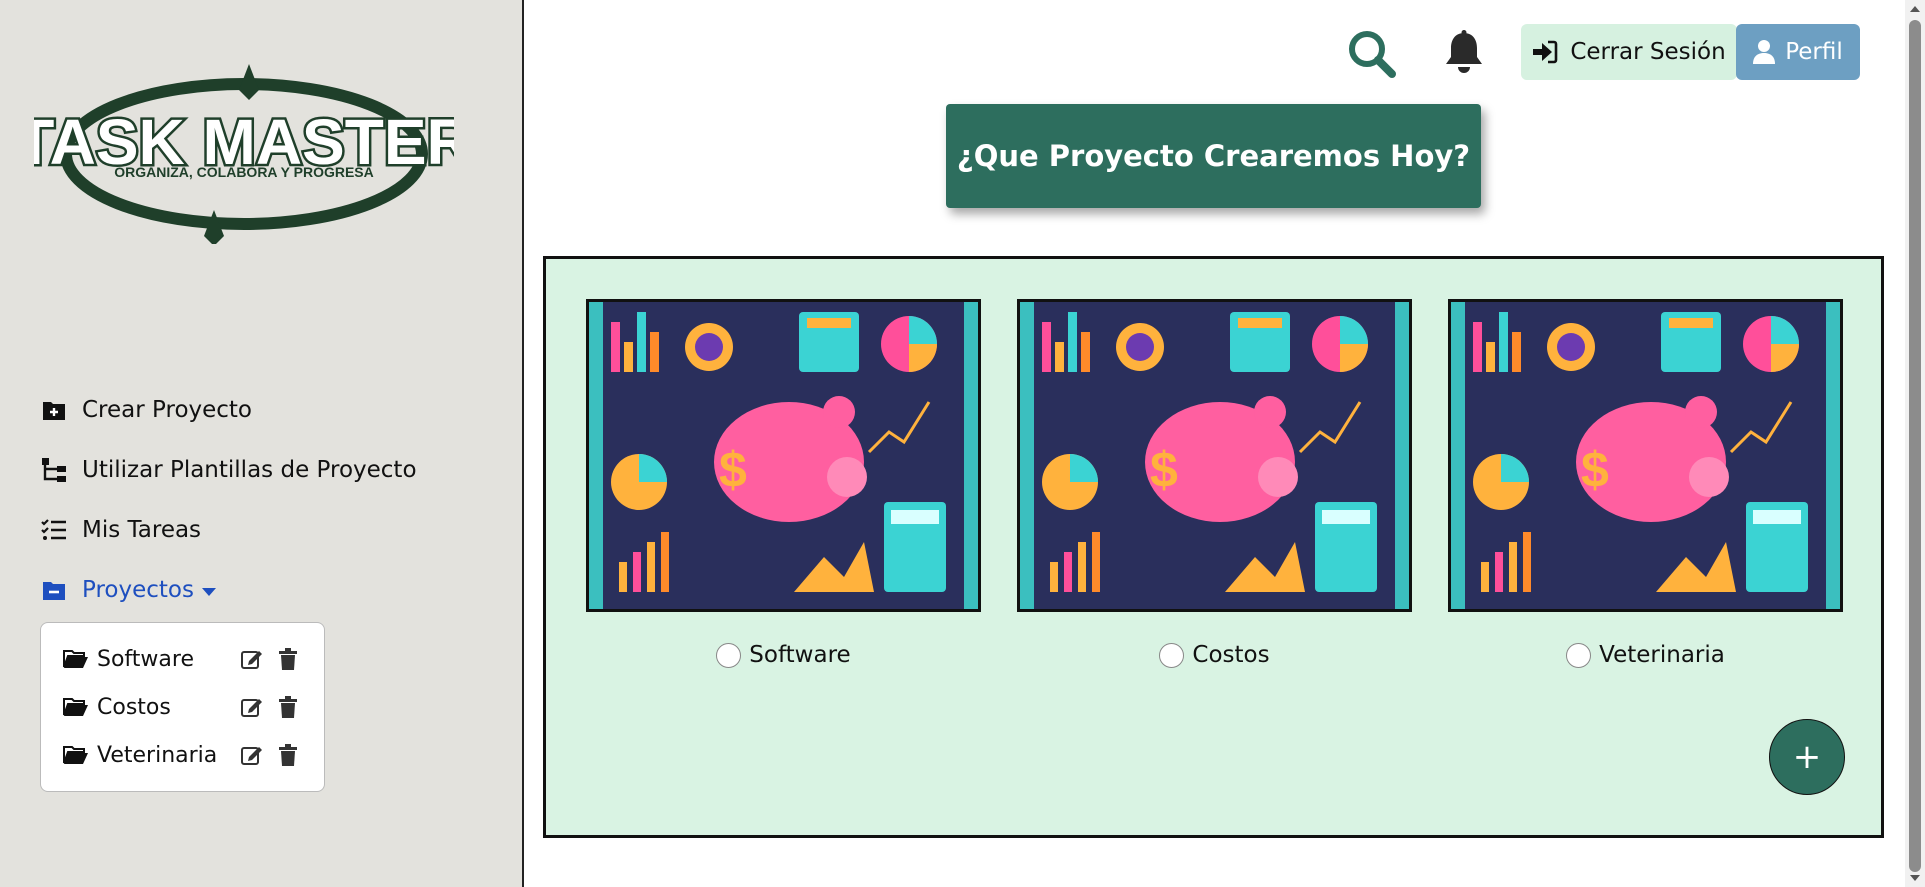  Describe the element at coordinates (208, 591) in the screenshot. I see `caret-down-icon` at that location.